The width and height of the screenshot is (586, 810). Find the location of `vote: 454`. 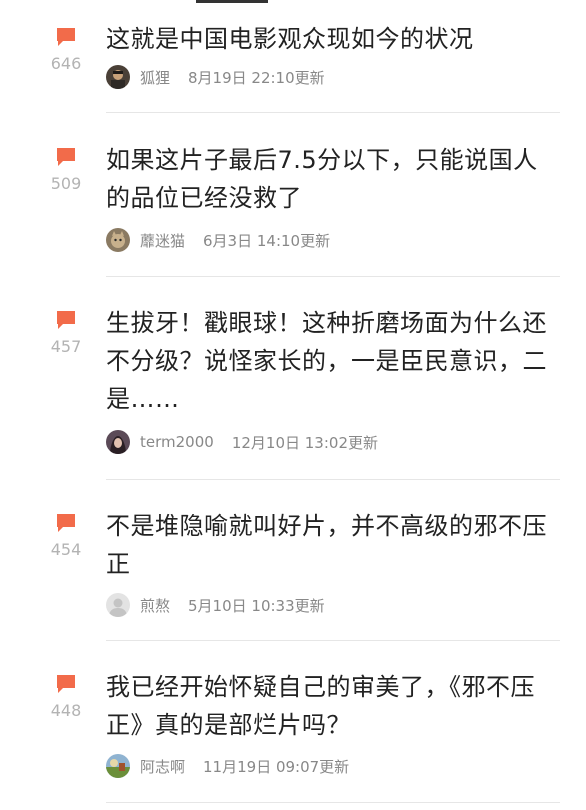

vote: 454 is located at coordinates (66, 535).